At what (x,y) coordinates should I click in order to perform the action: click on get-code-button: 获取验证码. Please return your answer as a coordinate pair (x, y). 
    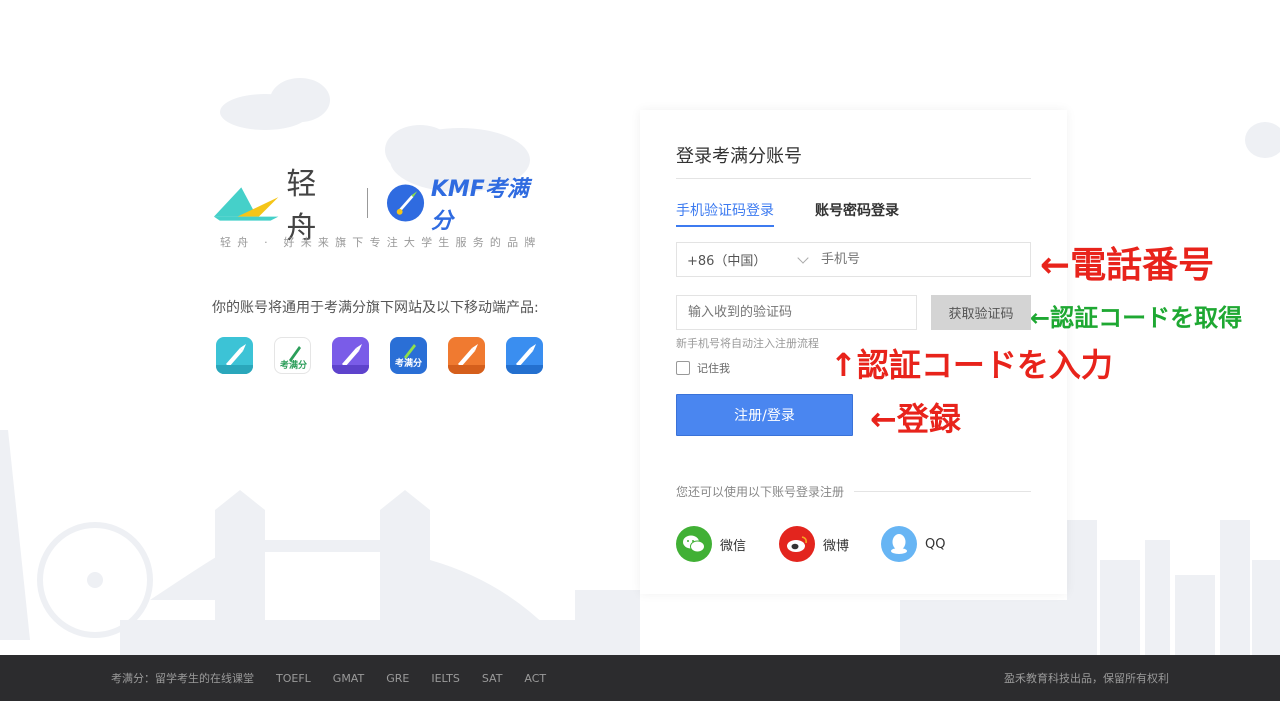
    Looking at the image, I should click on (981, 312).